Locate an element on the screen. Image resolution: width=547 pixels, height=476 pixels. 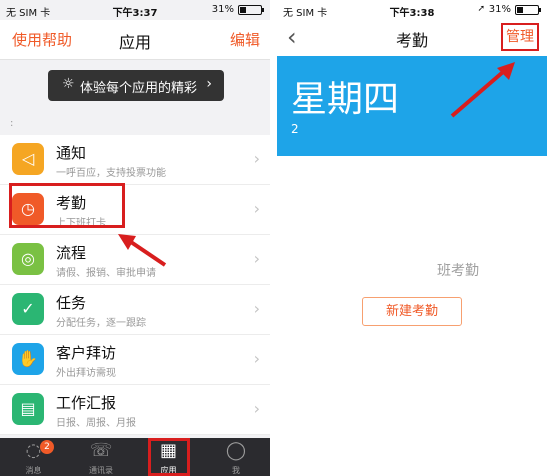
app-row: ✓ 任务分配任务，逐一跟踪 › is located at coordinates (135, 310).